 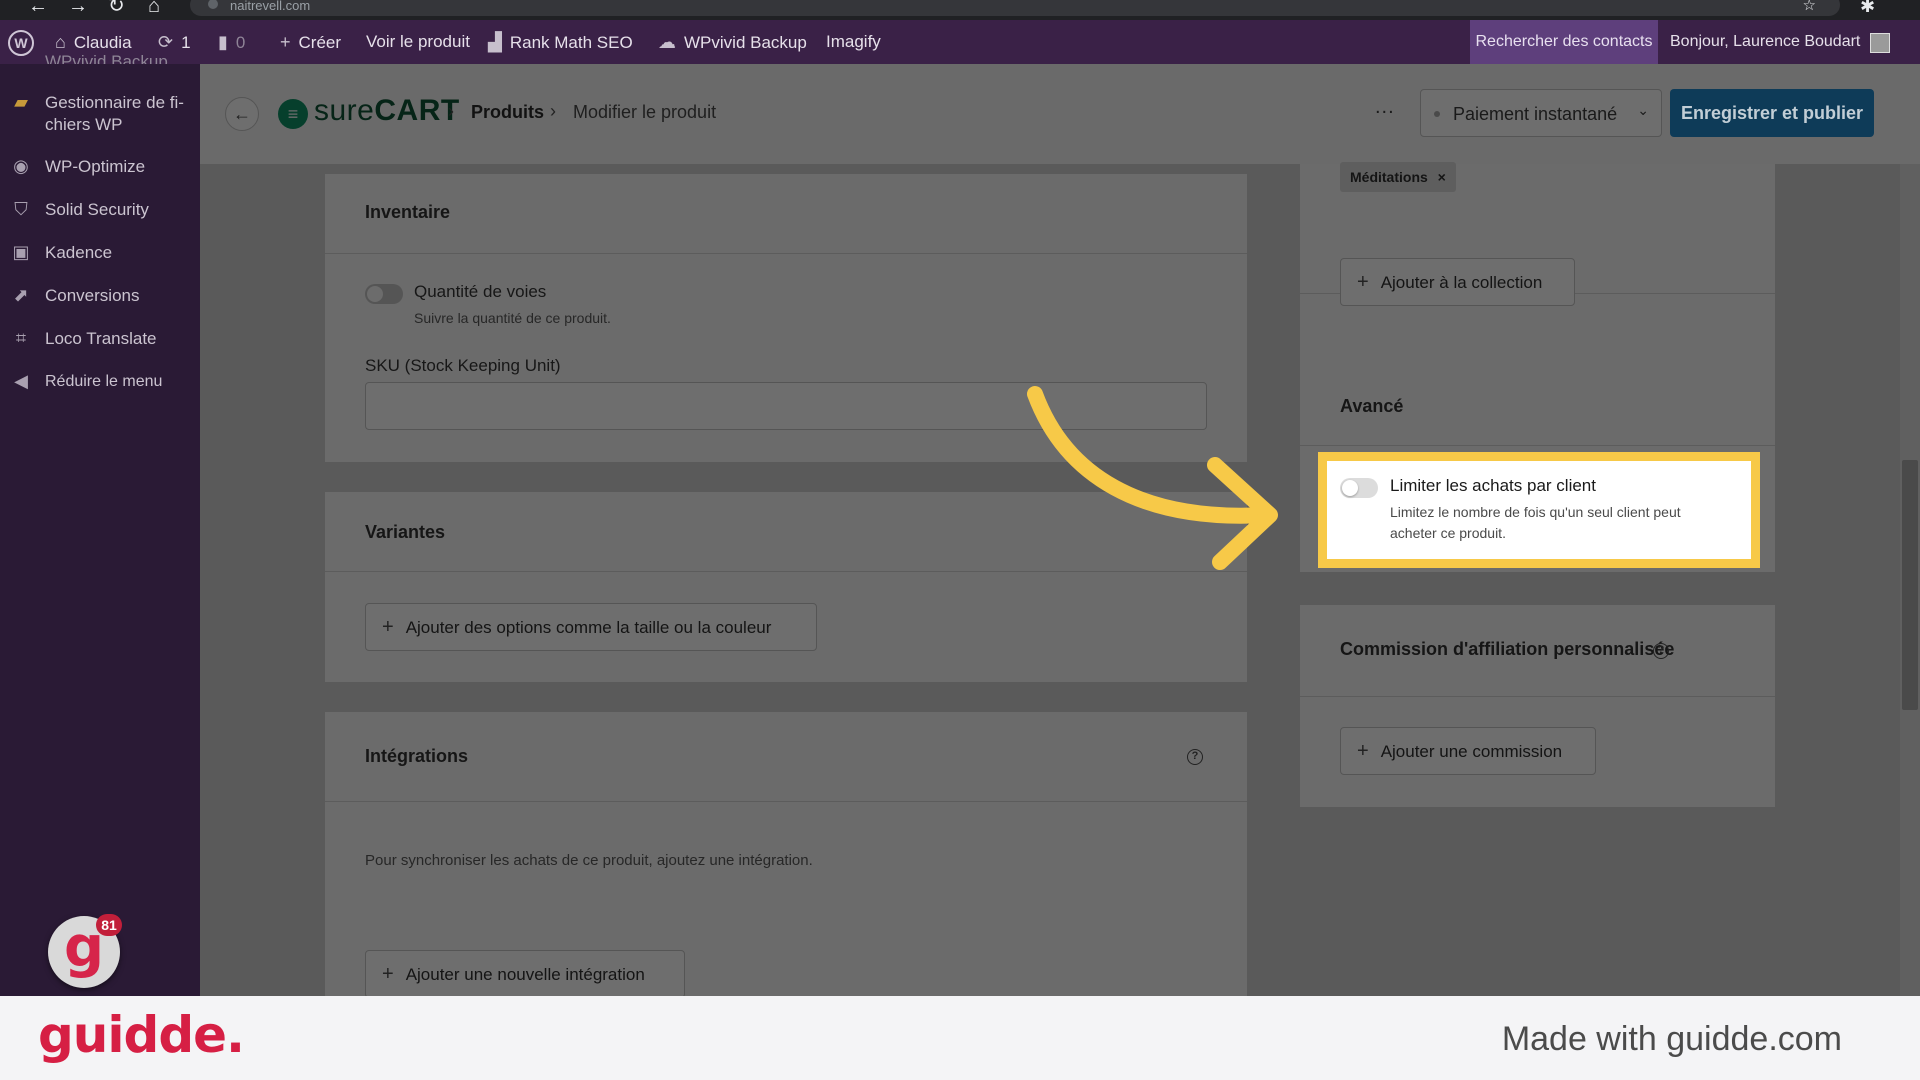 What do you see at coordinates (480, 291) in the screenshot?
I see `track-quantity-label: Quantité de voies` at bounding box center [480, 291].